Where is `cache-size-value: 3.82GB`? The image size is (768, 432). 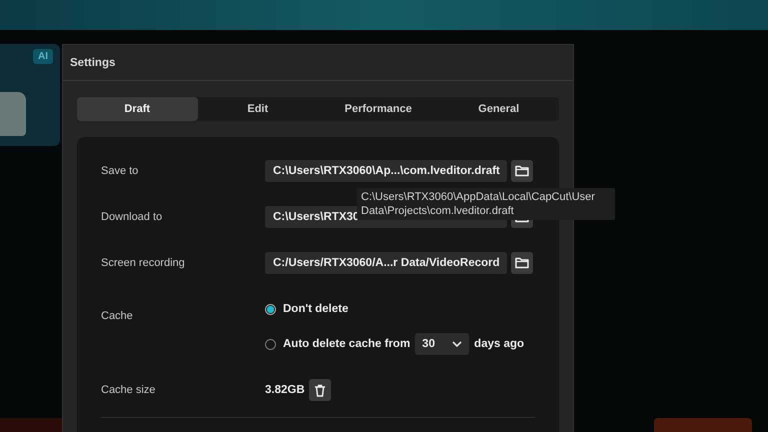 cache-size-value: 3.82GB is located at coordinates (285, 390).